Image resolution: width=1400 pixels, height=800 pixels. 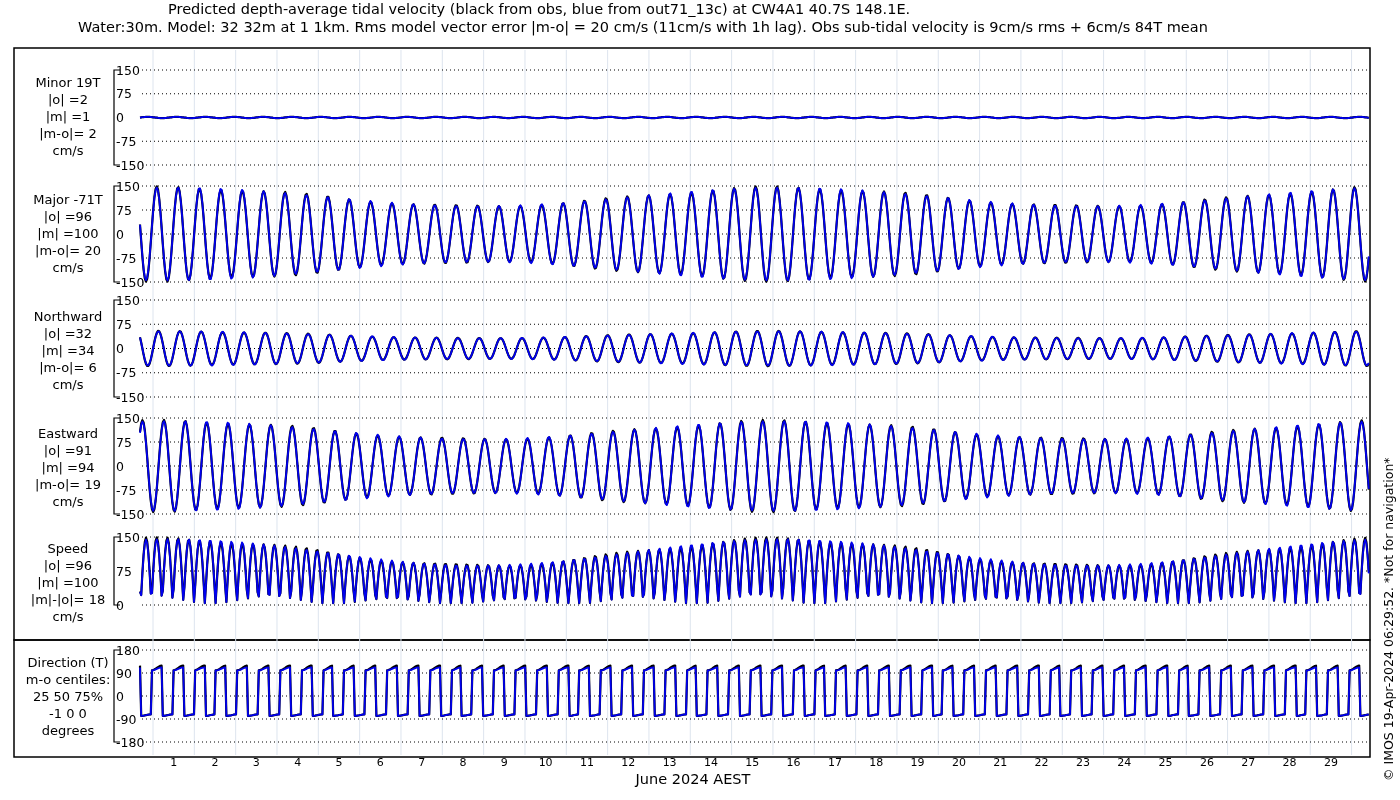 What do you see at coordinates (1082, 762) in the screenshot?
I see `x-tick-label: 23` at bounding box center [1082, 762].